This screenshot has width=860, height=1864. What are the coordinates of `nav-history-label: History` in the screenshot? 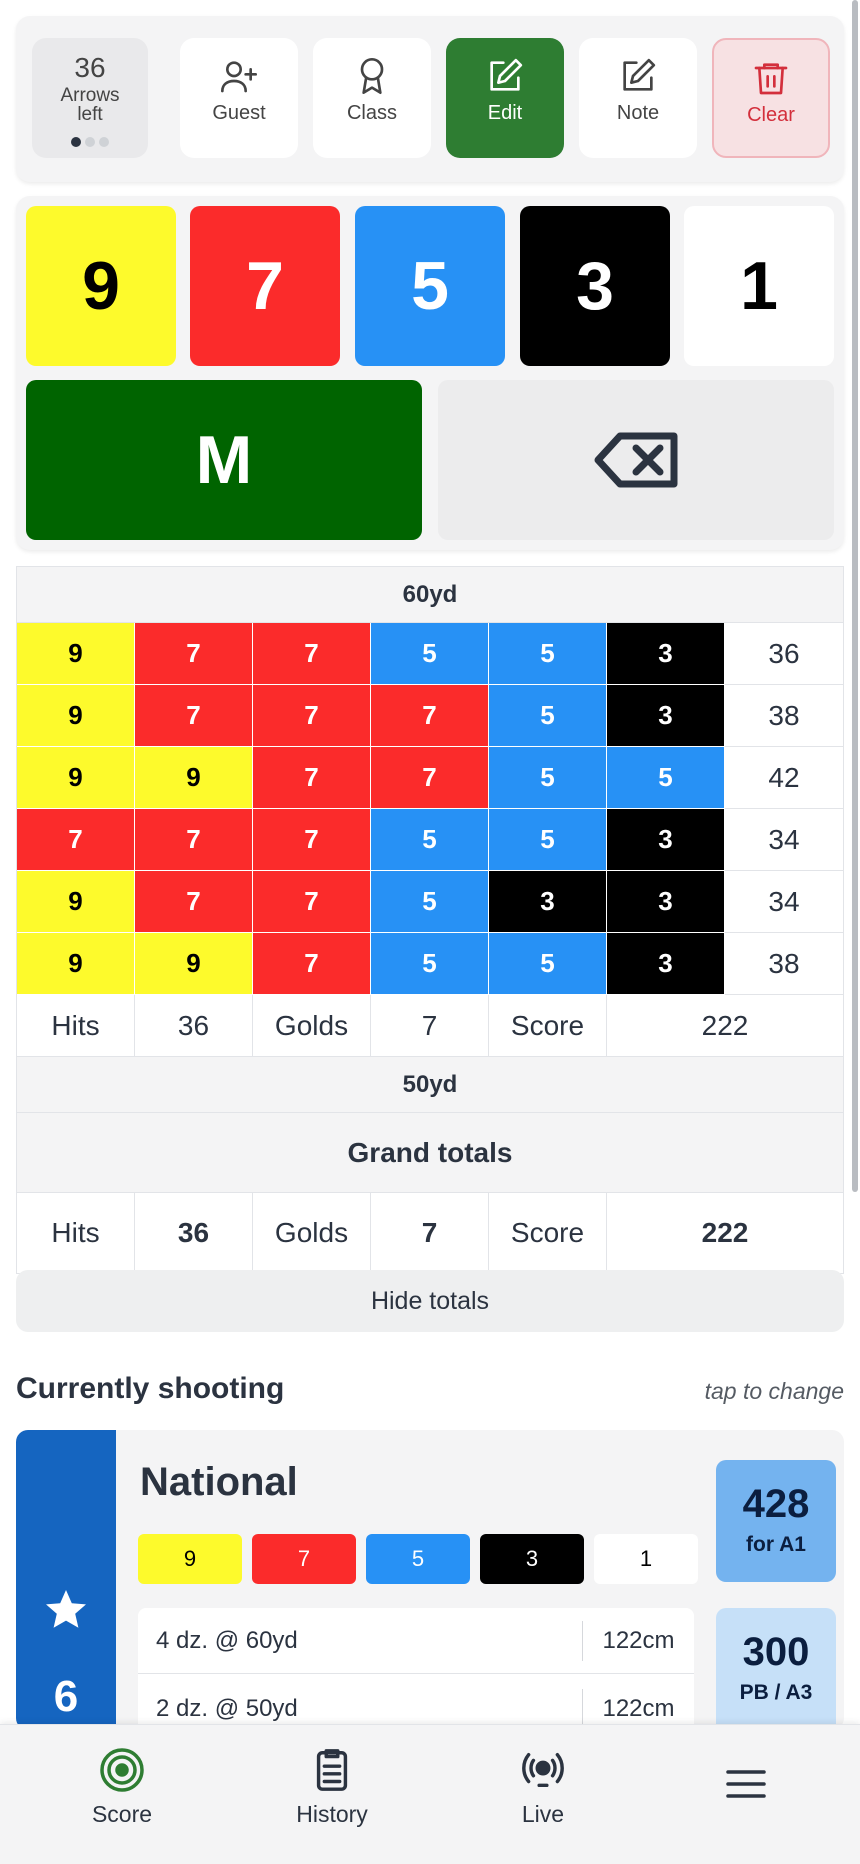 It's located at (332, 1814).